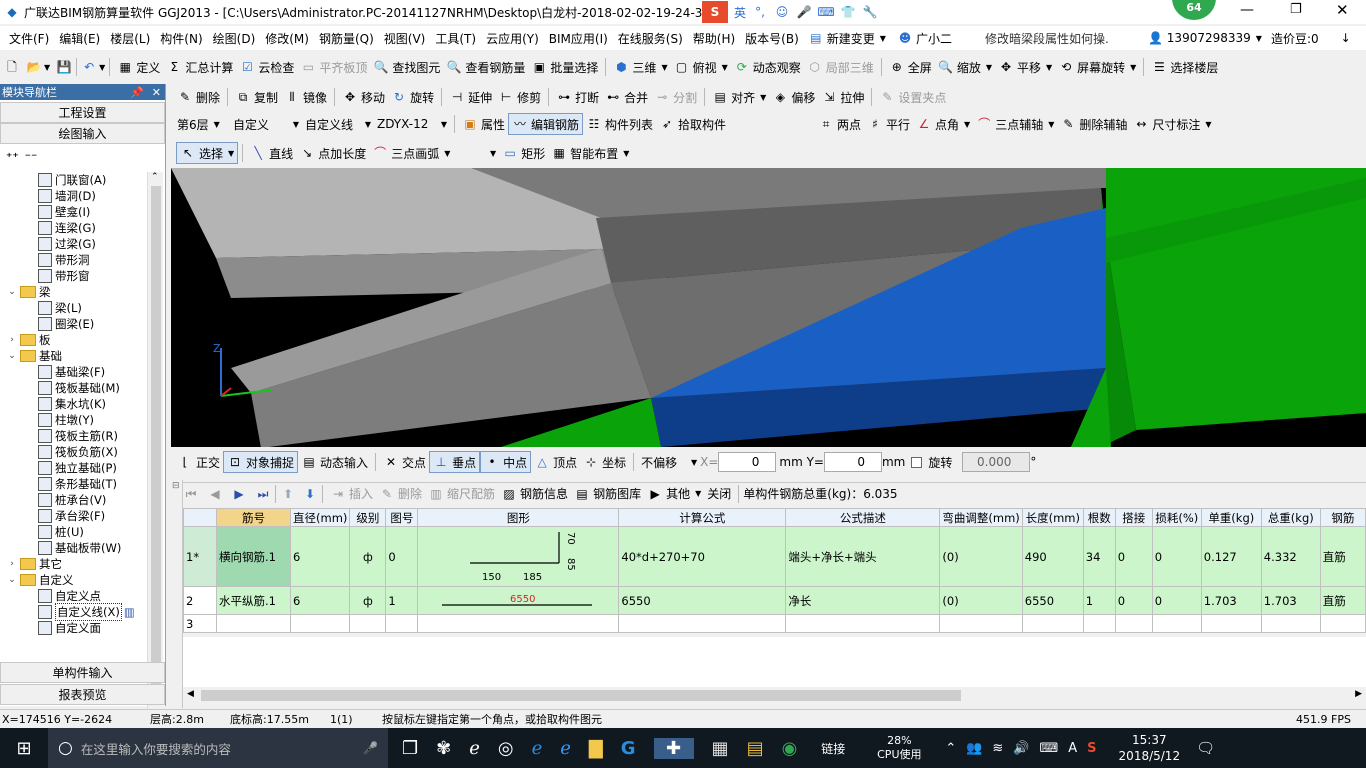  Describe the element at coordinates (1047, 38) in the screenshot. I see `tip-link: 修改暗梁段属性如何操.` at that location.